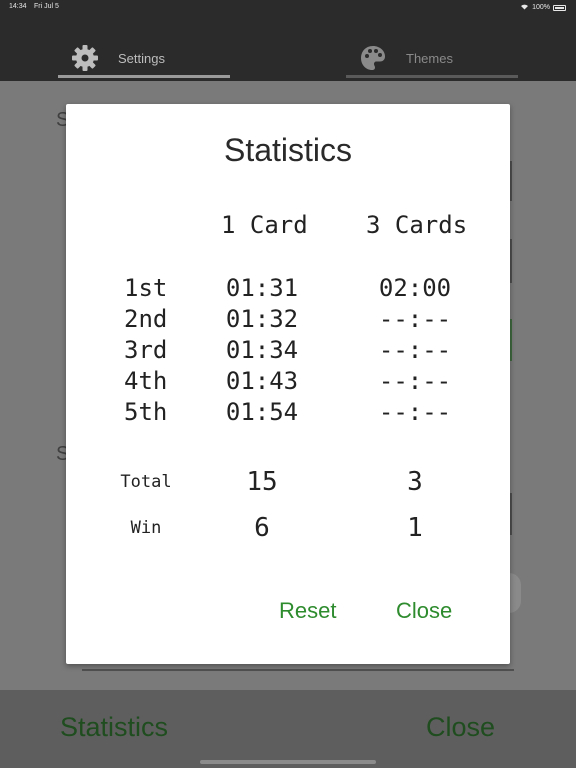  What do you see at coordinates (262, 350) in the screenshot?
I see `time-1-card: 01:34` at bounding box center [262, 350].